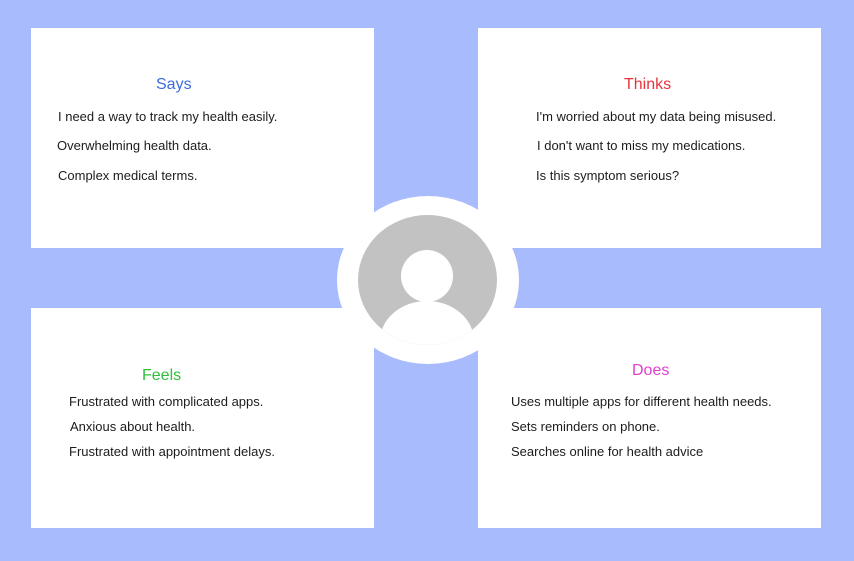  Describe the element at coordinates (134, 145) in the screenshot. I see `says-item: Overwhelming health data.` at that location.